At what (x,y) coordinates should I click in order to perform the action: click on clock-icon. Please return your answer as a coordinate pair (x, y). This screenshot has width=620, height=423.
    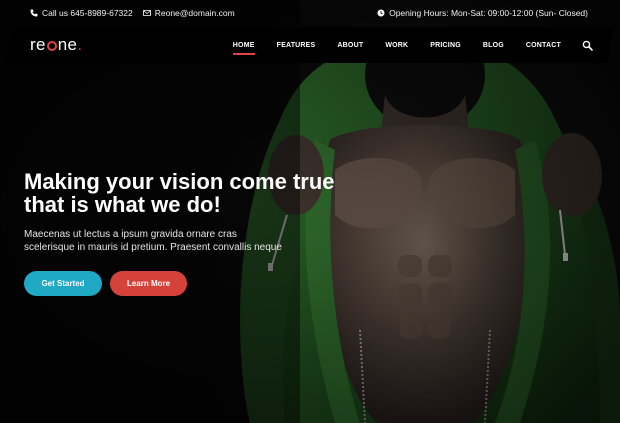
    Looking at the image, I should click on (381, 13).